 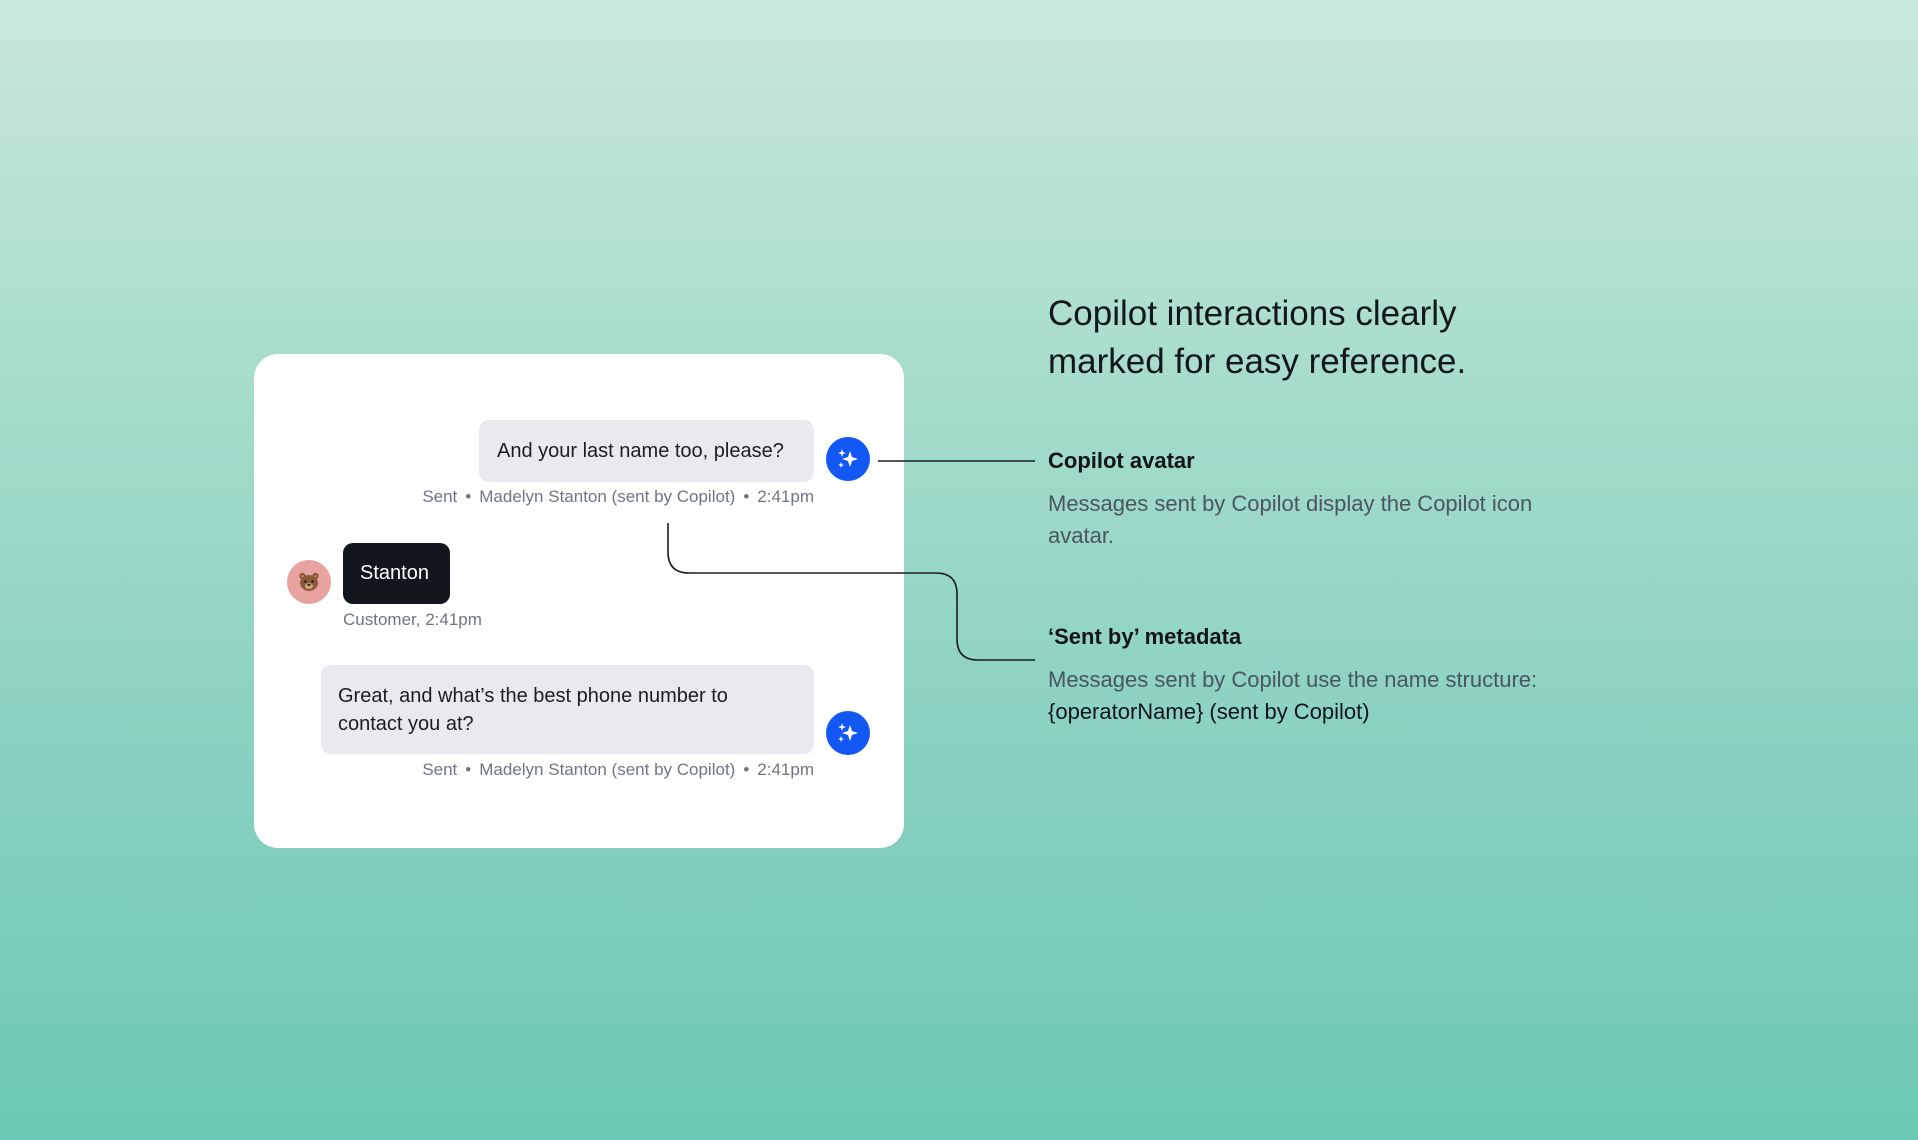 I want to click on annotation-title-copilot-avatar: Copilot avatar, so click(x=1121, y=460).